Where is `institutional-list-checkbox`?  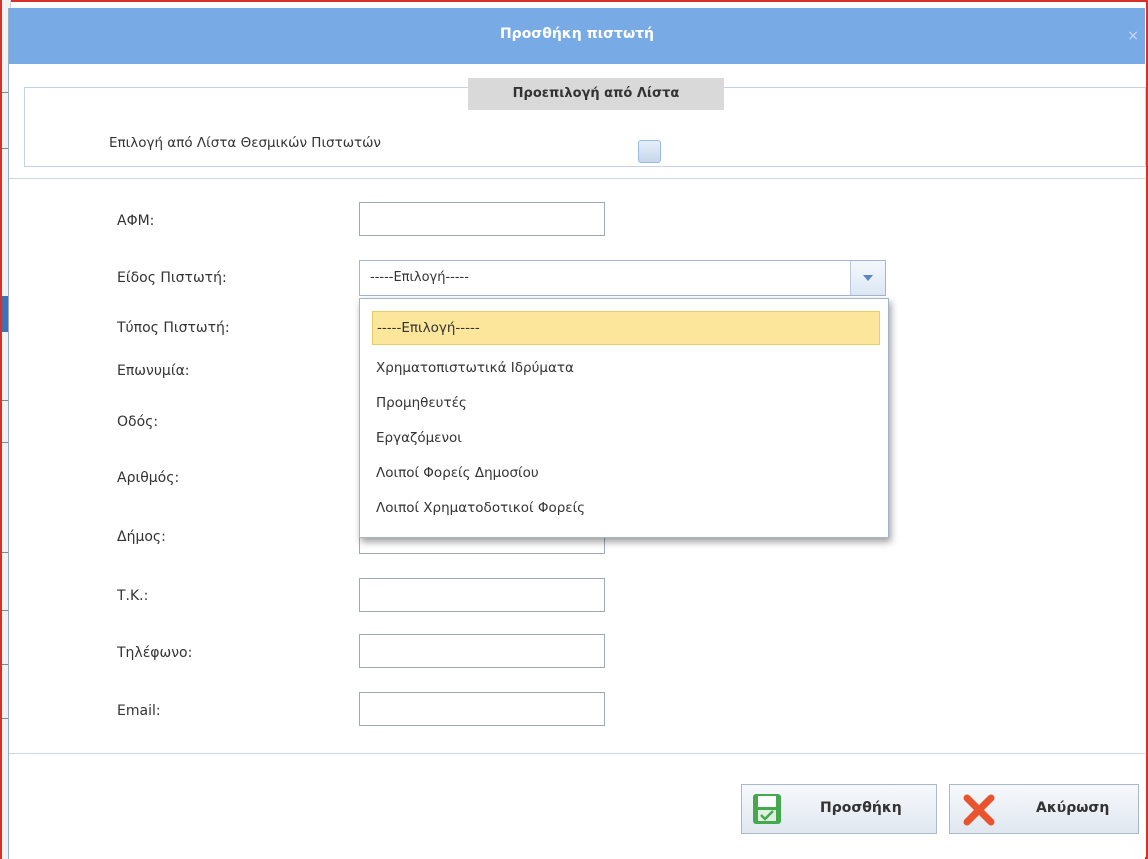 institutional-list-checkbox is located at coordinates (649, 151).